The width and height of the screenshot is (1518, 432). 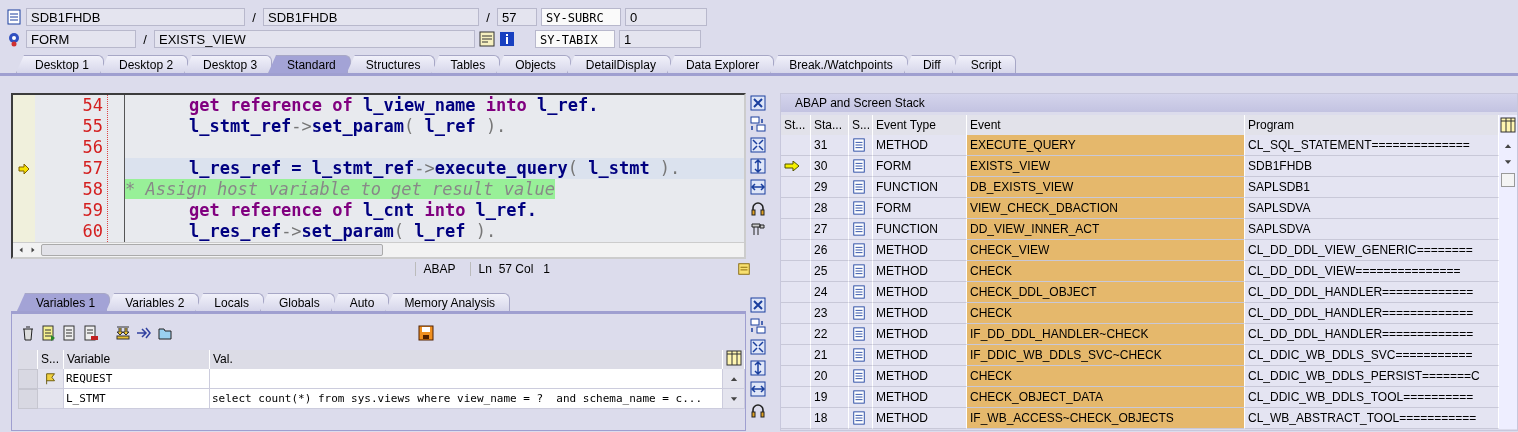 I want to click on column-header: Variable, so click(x=137, y=359).